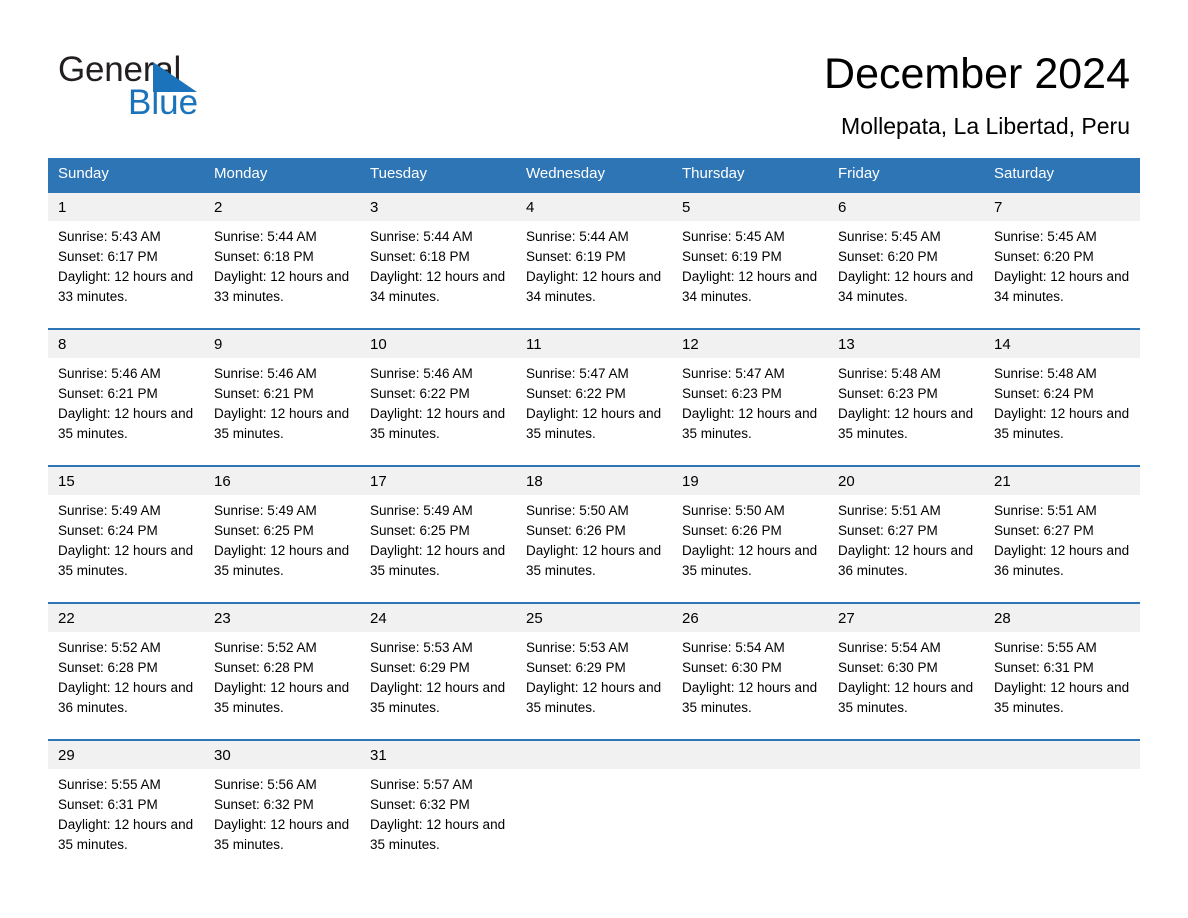  Describe the element at coordinates (906, 344) in the screenshot. I see `day-number: 13` at that location.